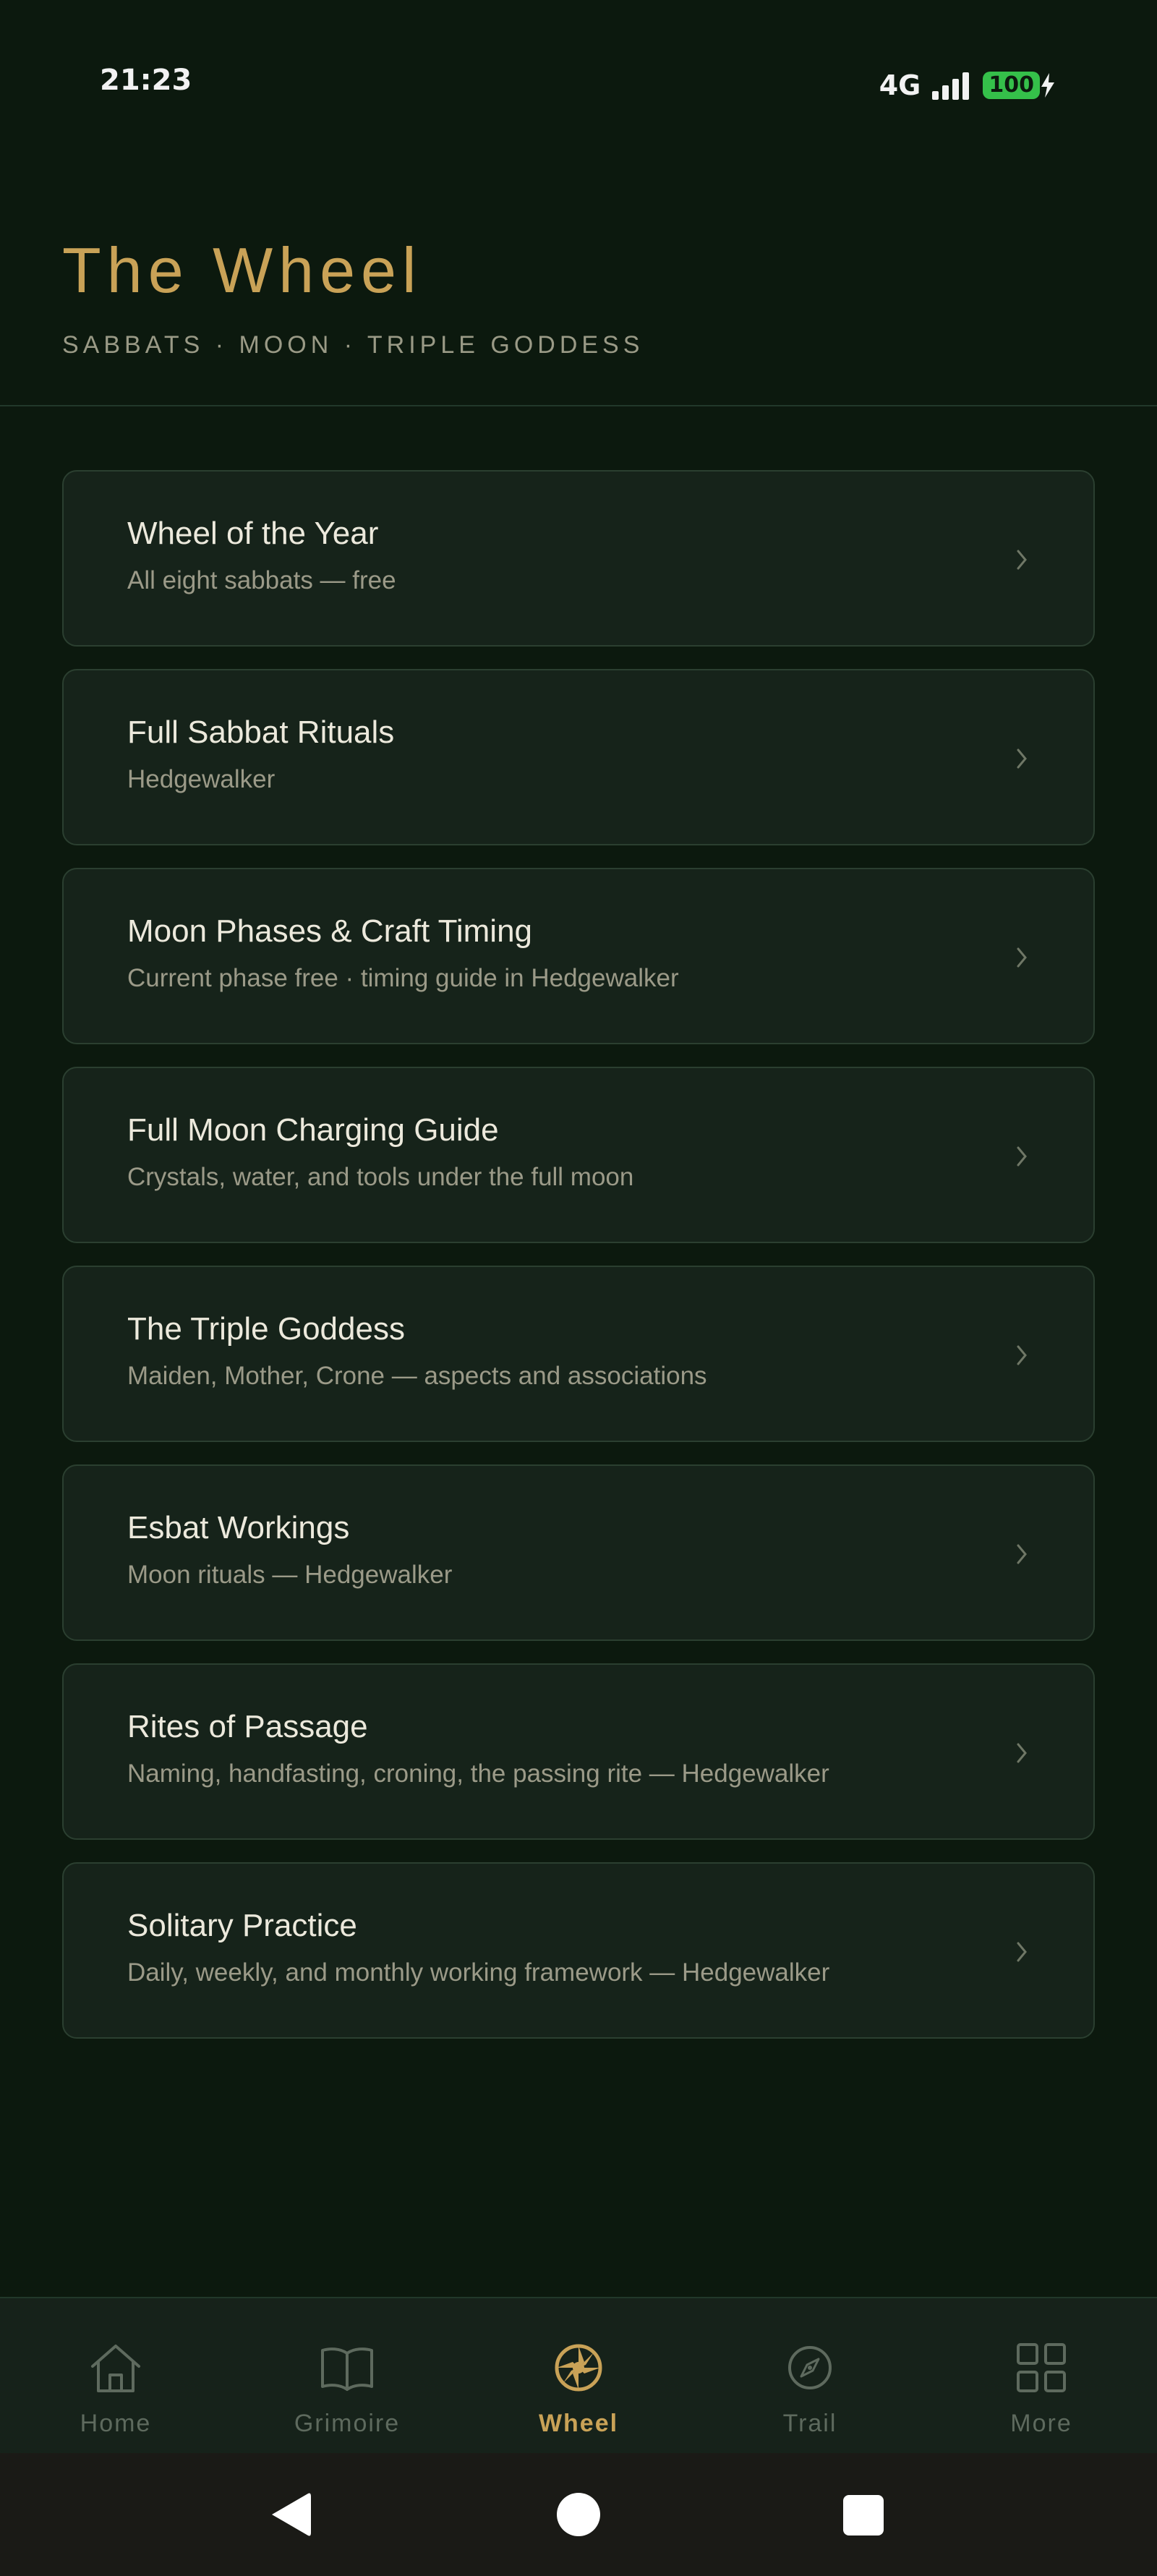 The width and height of the screenshot is (1157, 2576). I want to click on nav-item-wheel: Wheel, so click(578, 2376).